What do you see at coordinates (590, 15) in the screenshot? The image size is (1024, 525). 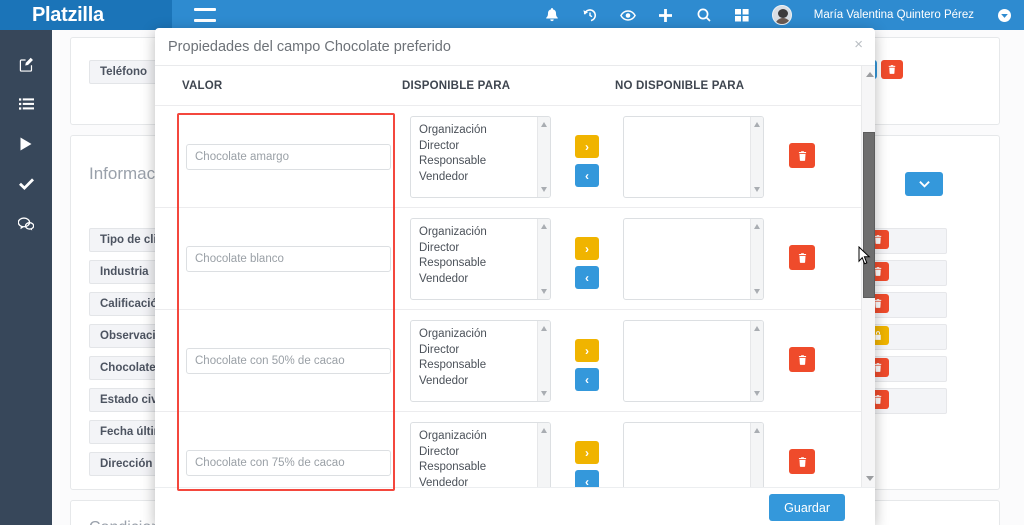 I see `history-icon` at bounding box center [590, 15].